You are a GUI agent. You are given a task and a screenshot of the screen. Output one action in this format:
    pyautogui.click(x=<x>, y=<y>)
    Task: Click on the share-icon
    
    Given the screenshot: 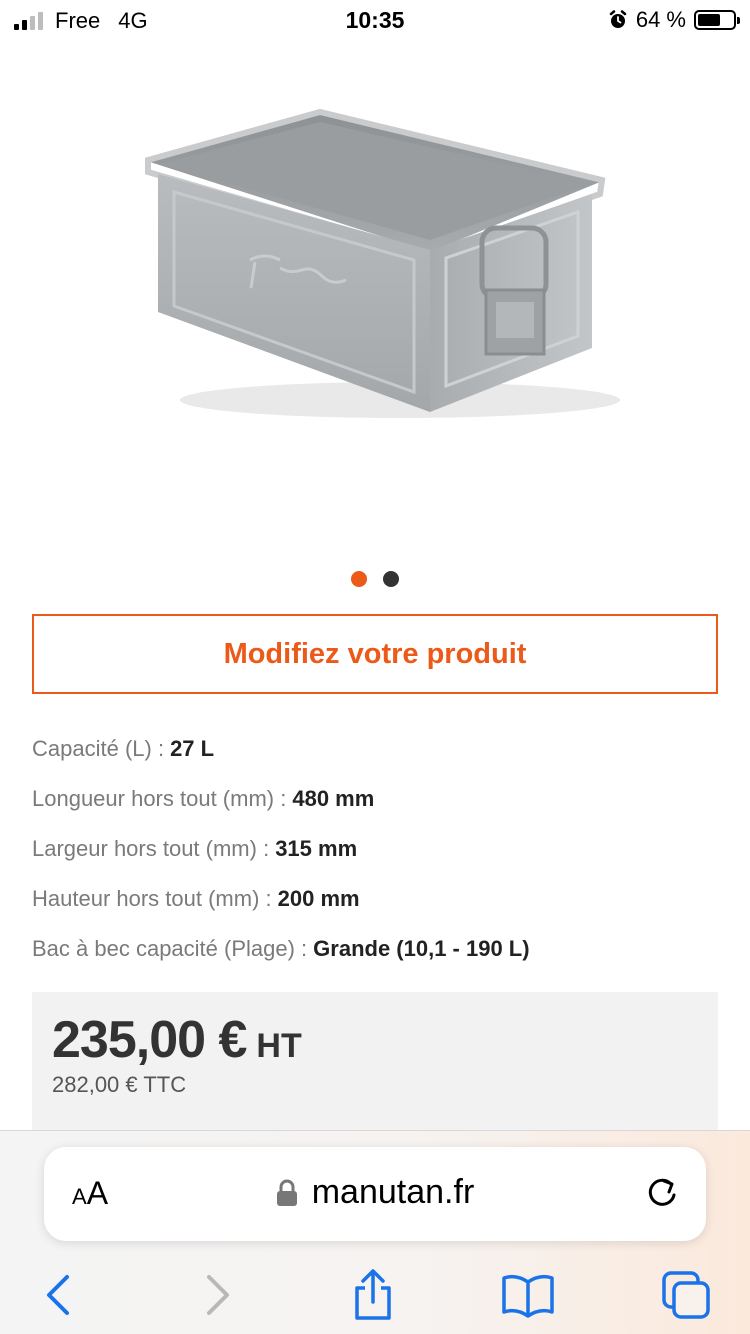 What is the action you would take?
    pyautogui.click(x=373, y=1294)
    